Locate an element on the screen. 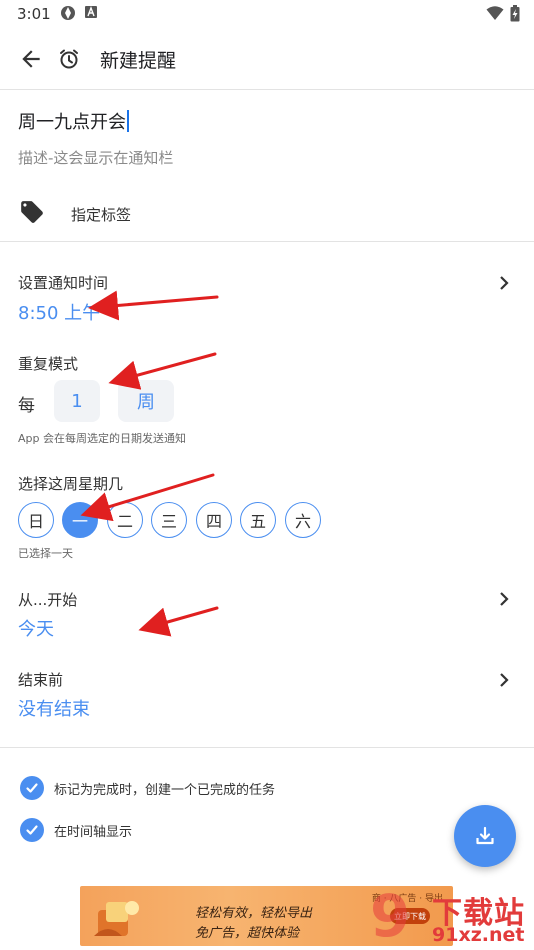 The width and height of the screenshot is (534, 950). weekday-label: 选择这周星期几 is located at coordinates (71, 484).